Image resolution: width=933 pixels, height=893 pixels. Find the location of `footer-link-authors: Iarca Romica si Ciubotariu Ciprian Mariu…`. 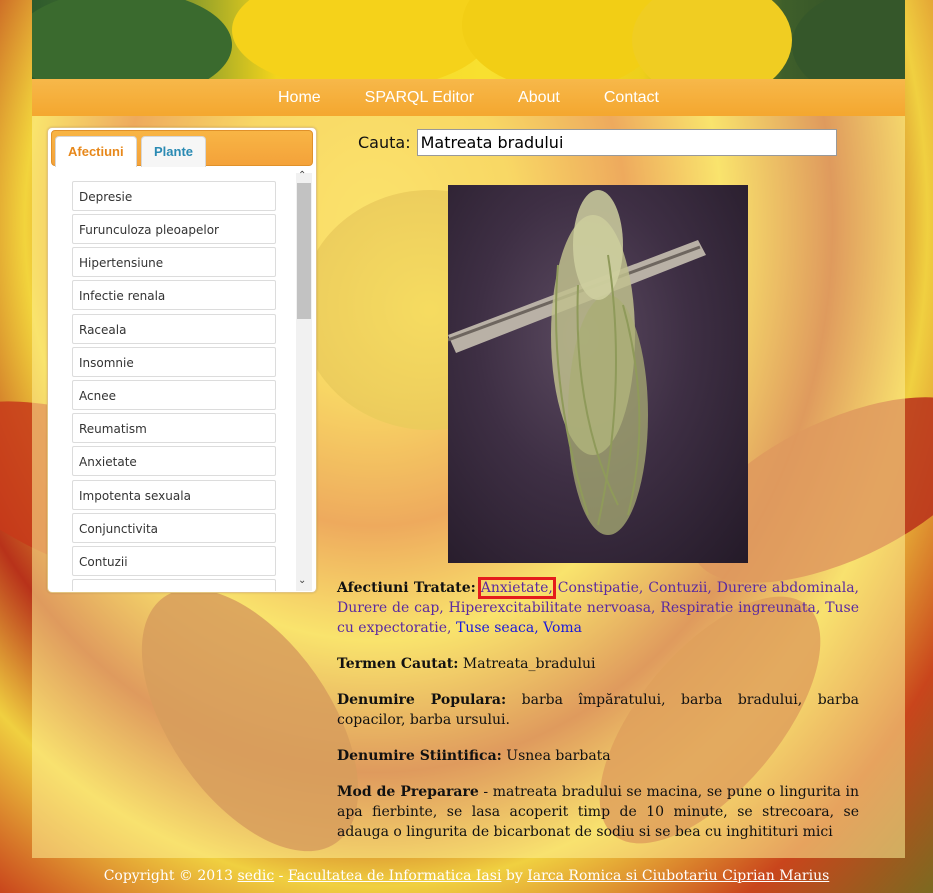

footer-link-authors: Iarca Romica si Ciubotariu Ciprian Mariu… is located at coordinates (678, 876).